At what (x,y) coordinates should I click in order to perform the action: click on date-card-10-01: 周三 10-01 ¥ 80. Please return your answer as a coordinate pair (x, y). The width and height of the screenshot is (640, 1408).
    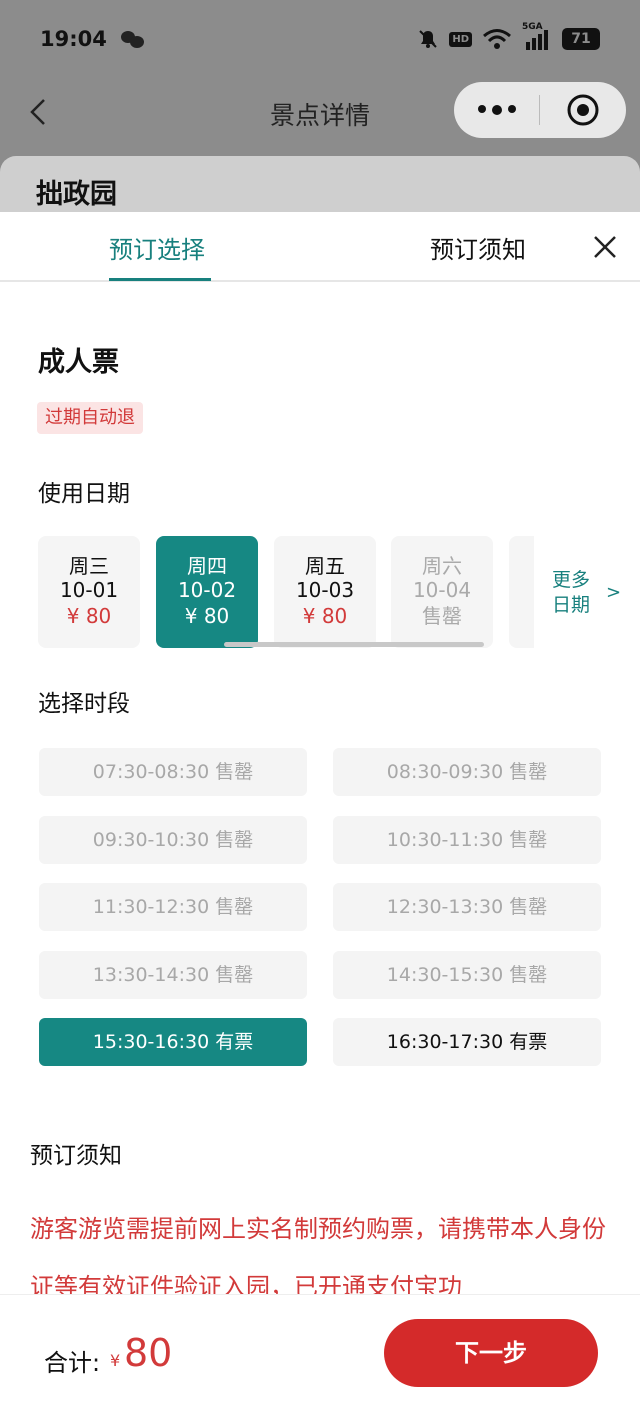
    Looking at the image, I should click on (89, 592).